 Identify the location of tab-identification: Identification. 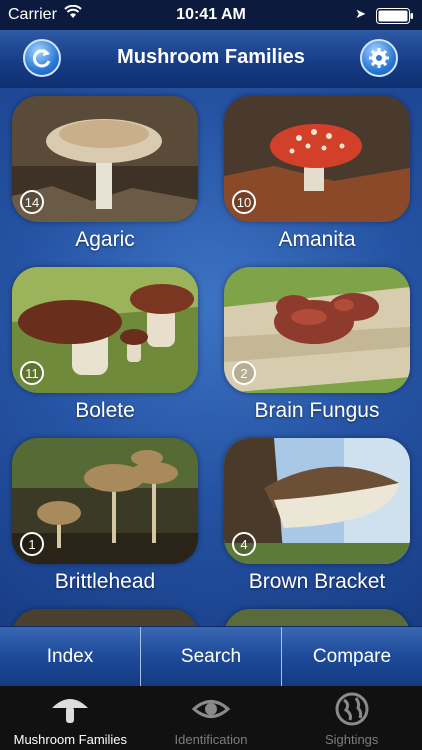
(211, 718).